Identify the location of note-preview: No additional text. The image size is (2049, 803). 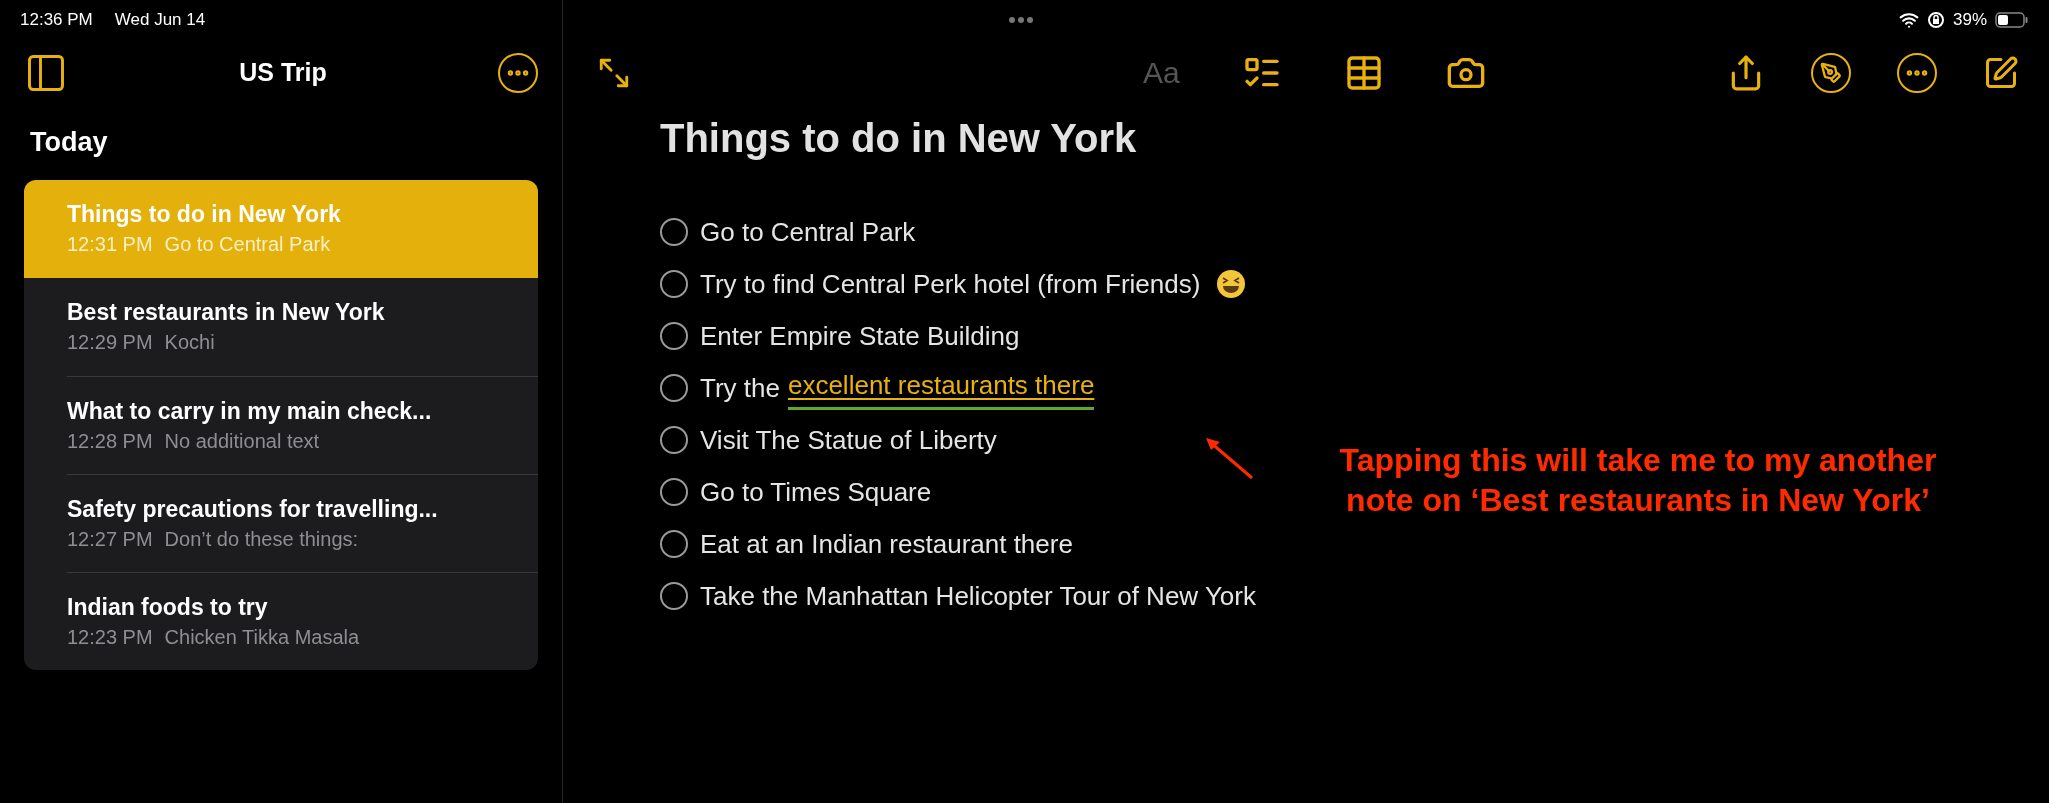
(242, 441).